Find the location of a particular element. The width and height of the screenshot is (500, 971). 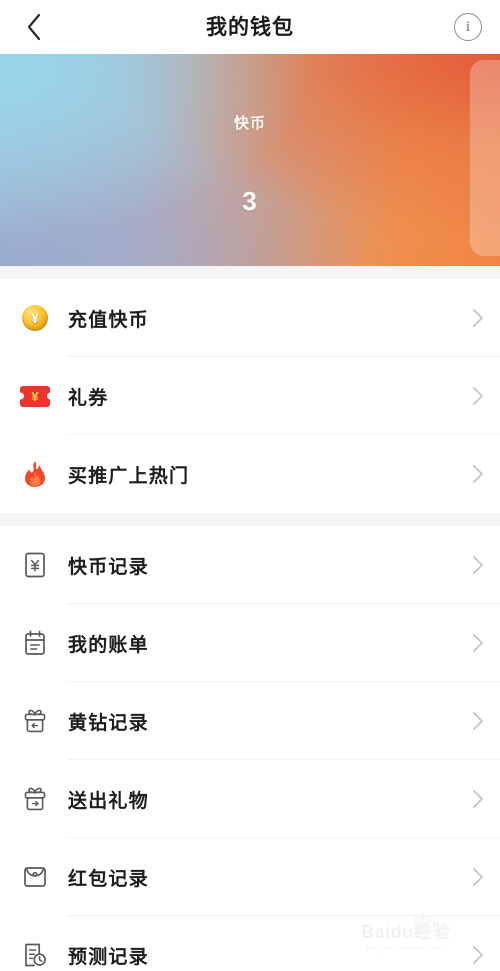

list-item-recharge: ¥ 充值快币 is located at coordinates (250, 318).